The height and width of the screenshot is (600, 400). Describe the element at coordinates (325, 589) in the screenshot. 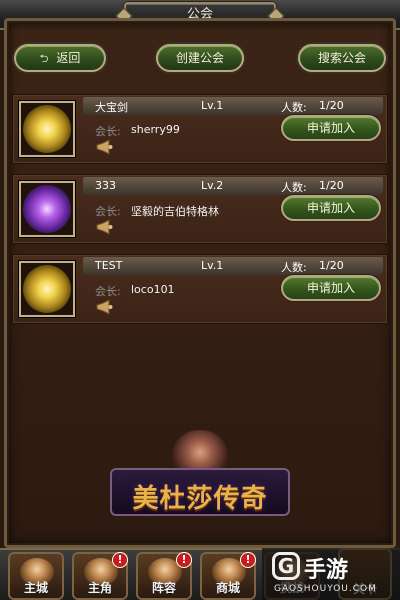

I see `watermark-domain: GAOSHOUYOU.COM` at that location.